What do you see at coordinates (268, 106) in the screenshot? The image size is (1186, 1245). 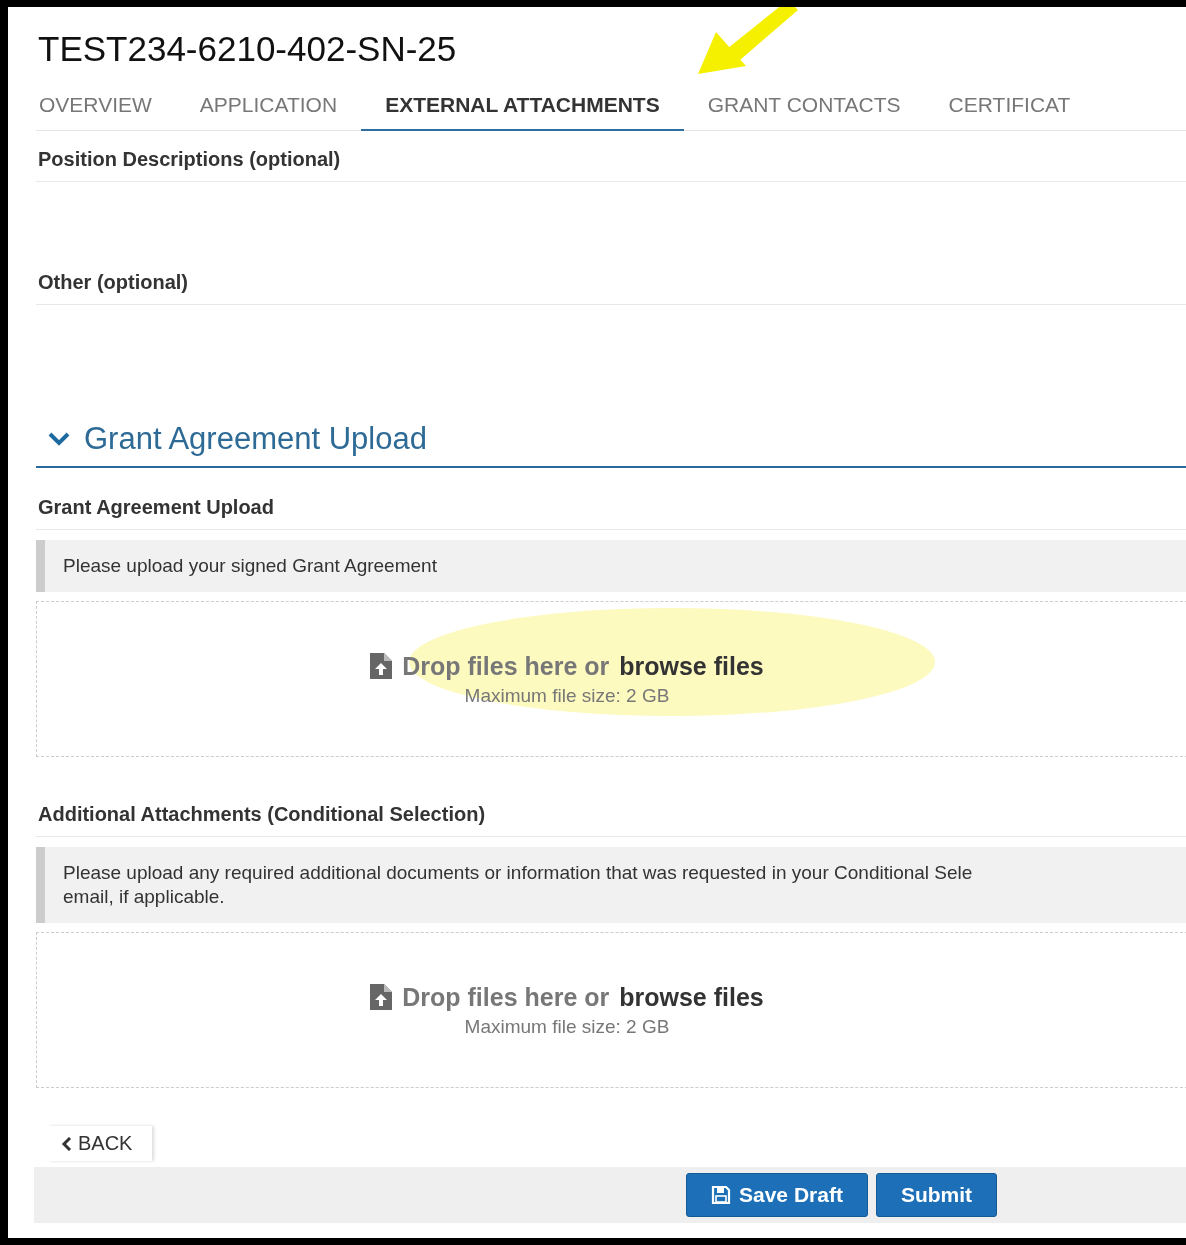 I see `tab: APPLICATION` at bounding box center [268, 106].